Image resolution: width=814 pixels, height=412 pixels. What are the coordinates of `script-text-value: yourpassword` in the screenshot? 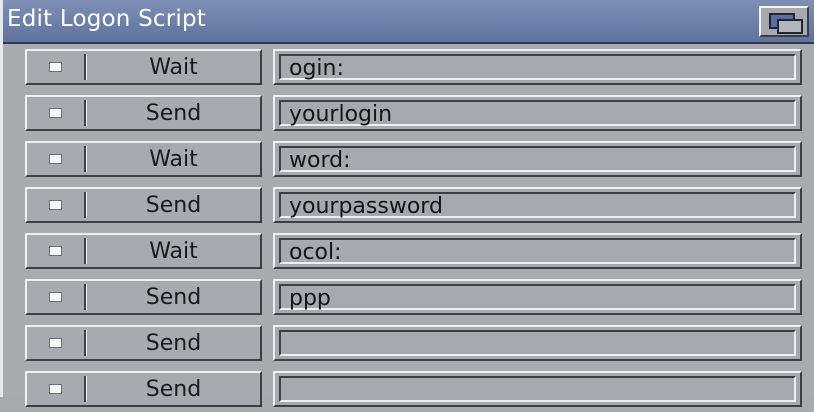 It's located at (366, 206).